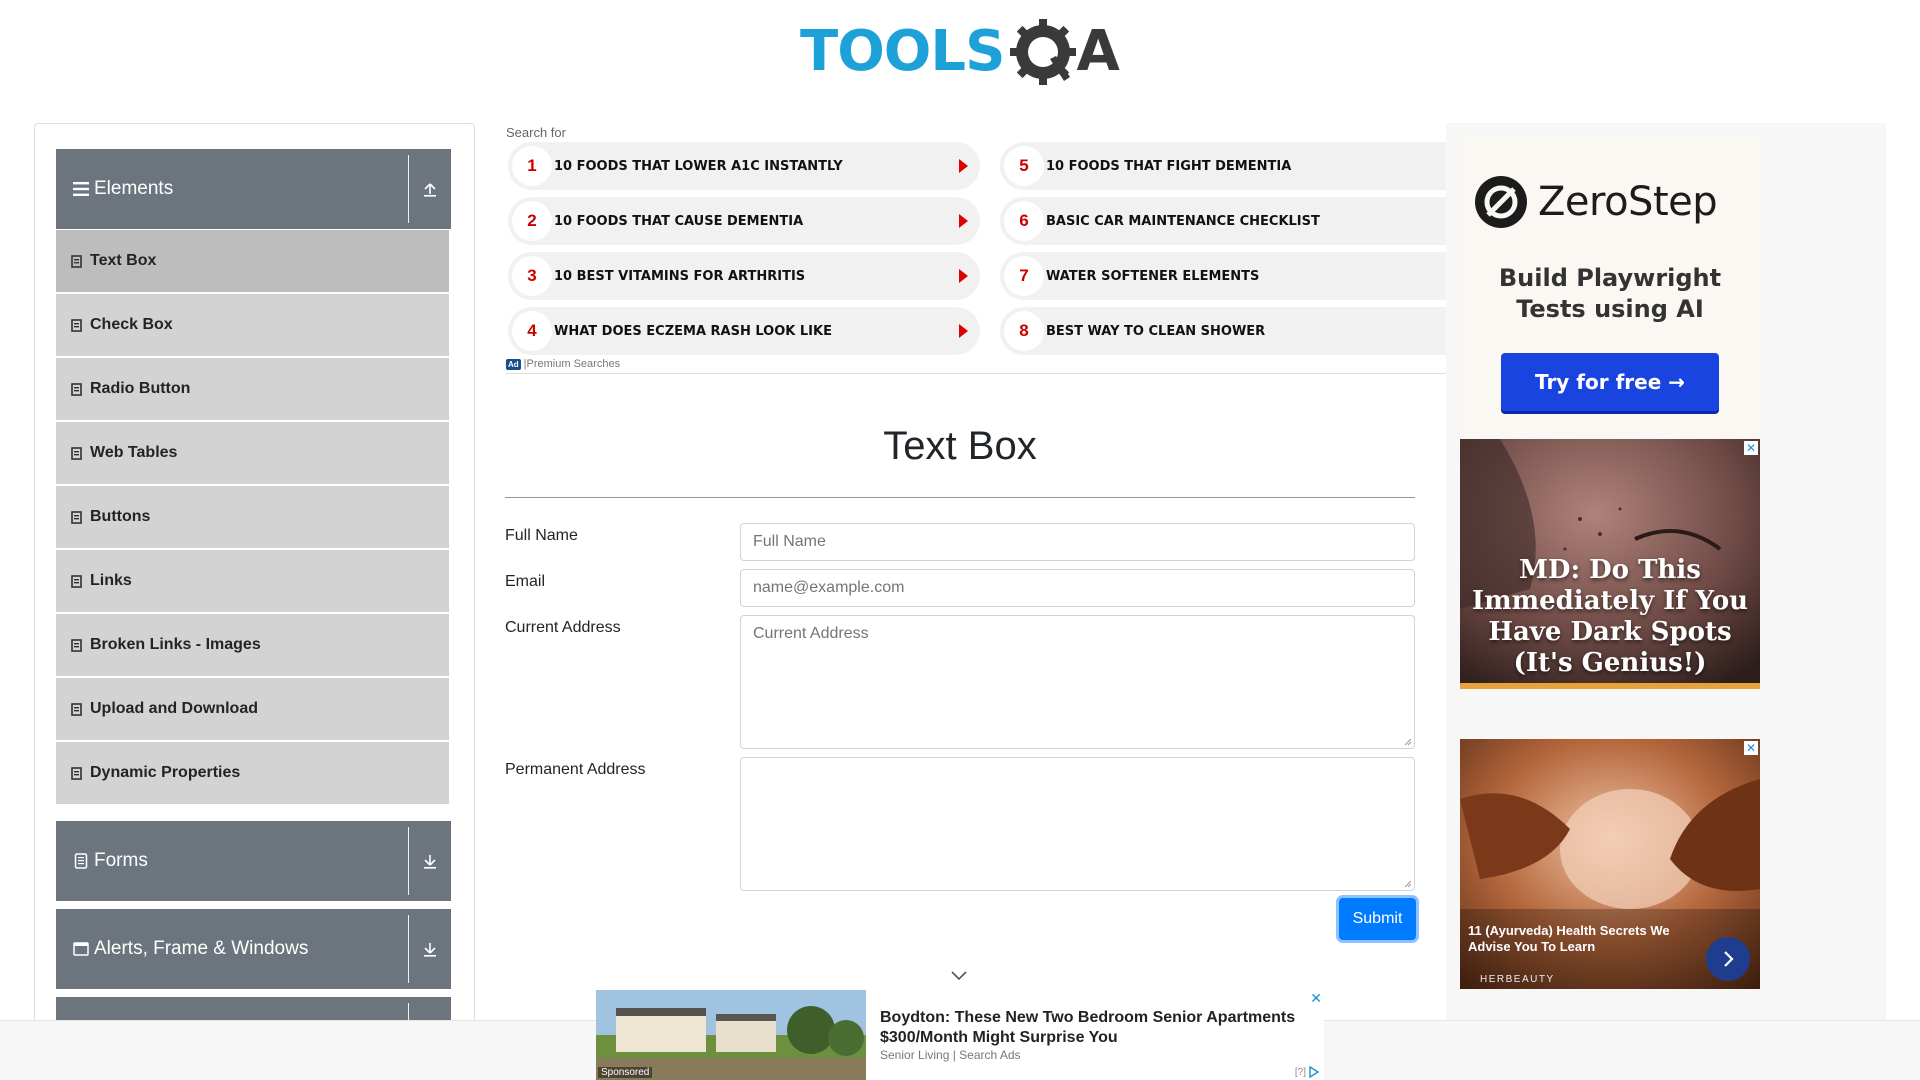 The width and height of the screenshot is (1920, 1080). Describe the element at coordinates (525, 581) in the screenshot. I see `email-label: Email` at that location.